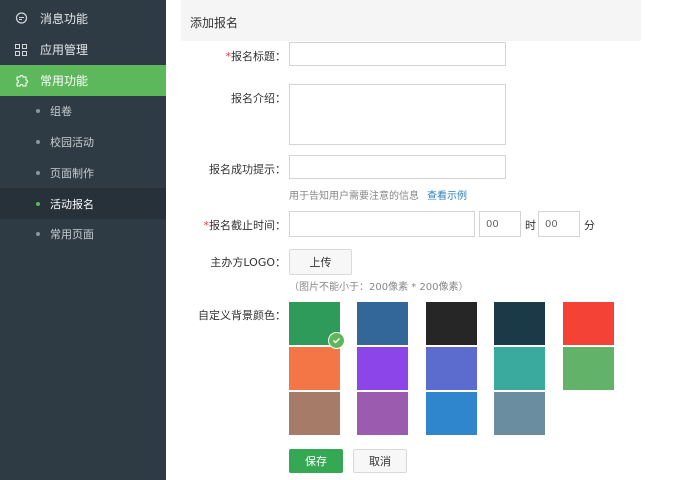 The width and height of the screenshot is (677, 480). I want to click on view-example-link: 查看示例, so click(447, 196).